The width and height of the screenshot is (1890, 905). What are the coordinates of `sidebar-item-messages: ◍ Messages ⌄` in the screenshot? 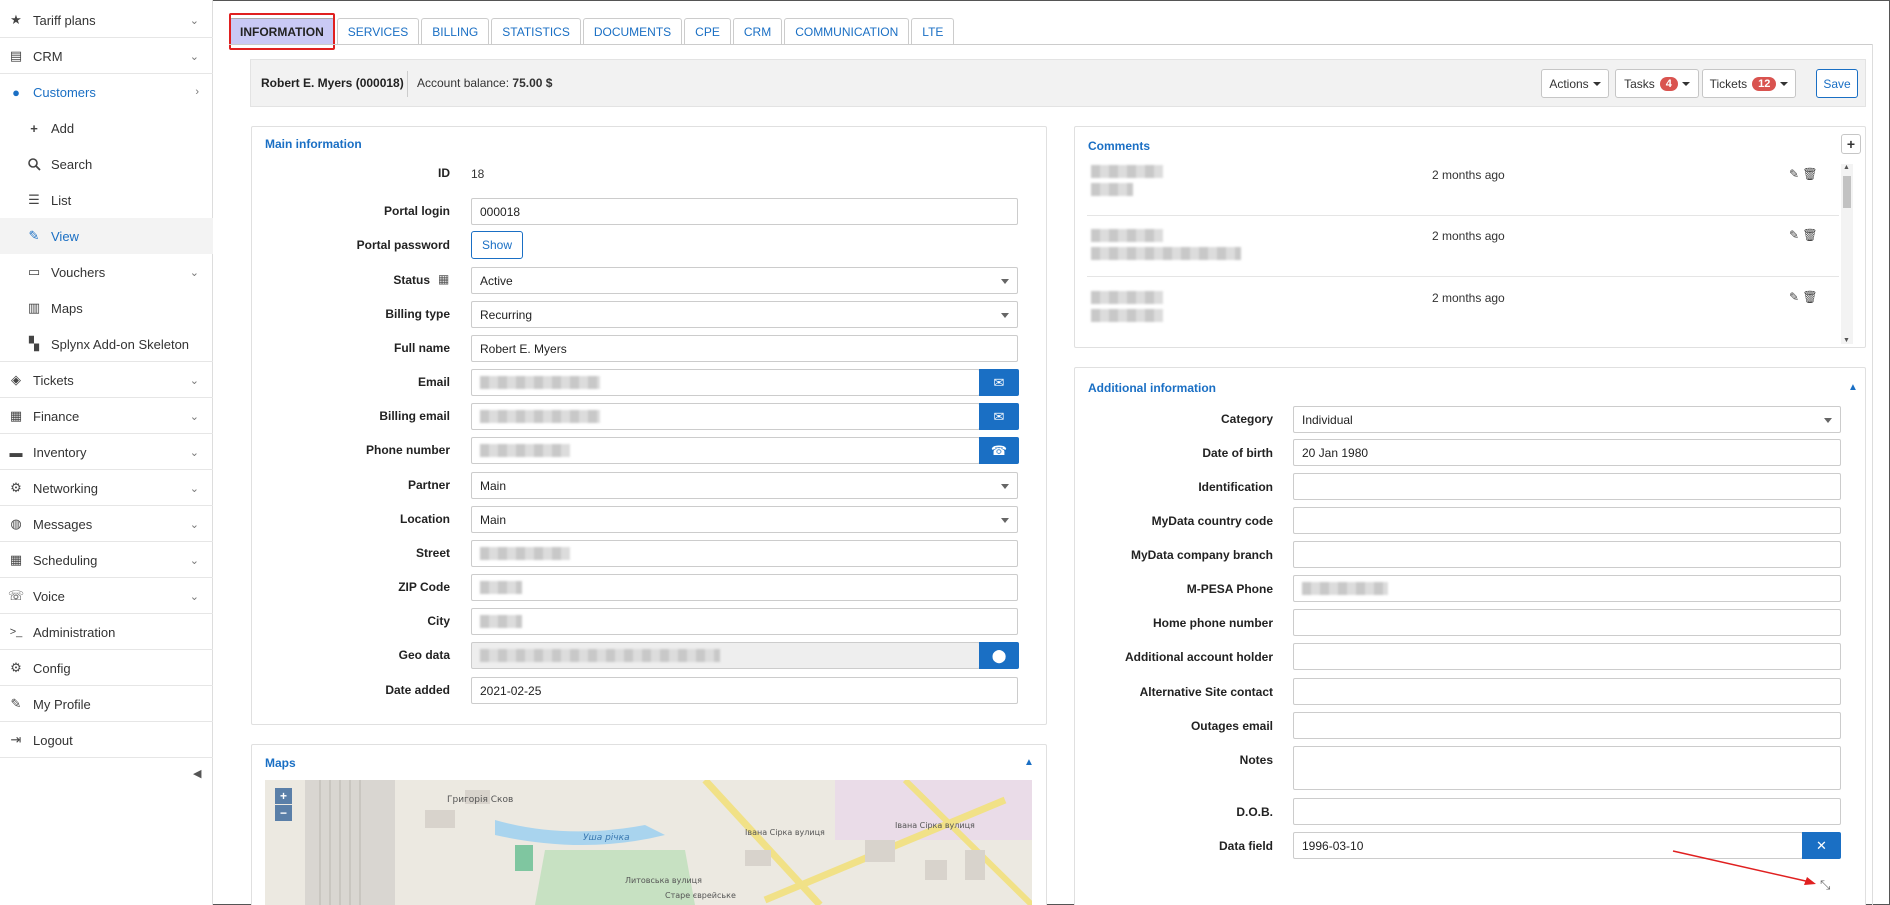 It's located at (106, 524).